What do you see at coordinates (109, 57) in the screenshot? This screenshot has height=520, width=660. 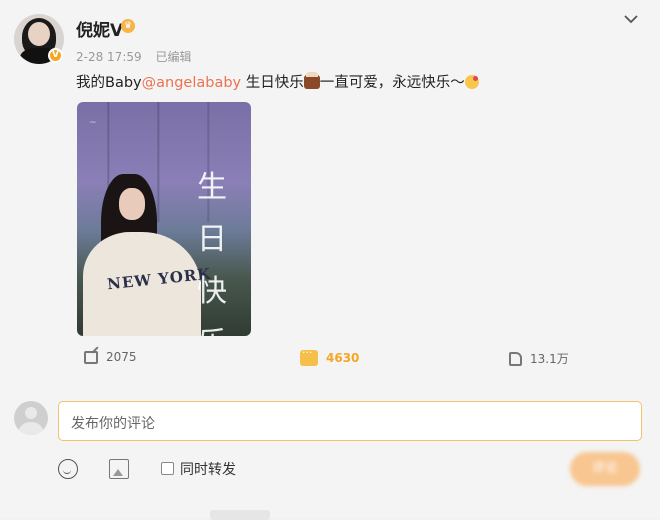 I see `post-date: 2-28 17:59` at bounding box center [109, 57].